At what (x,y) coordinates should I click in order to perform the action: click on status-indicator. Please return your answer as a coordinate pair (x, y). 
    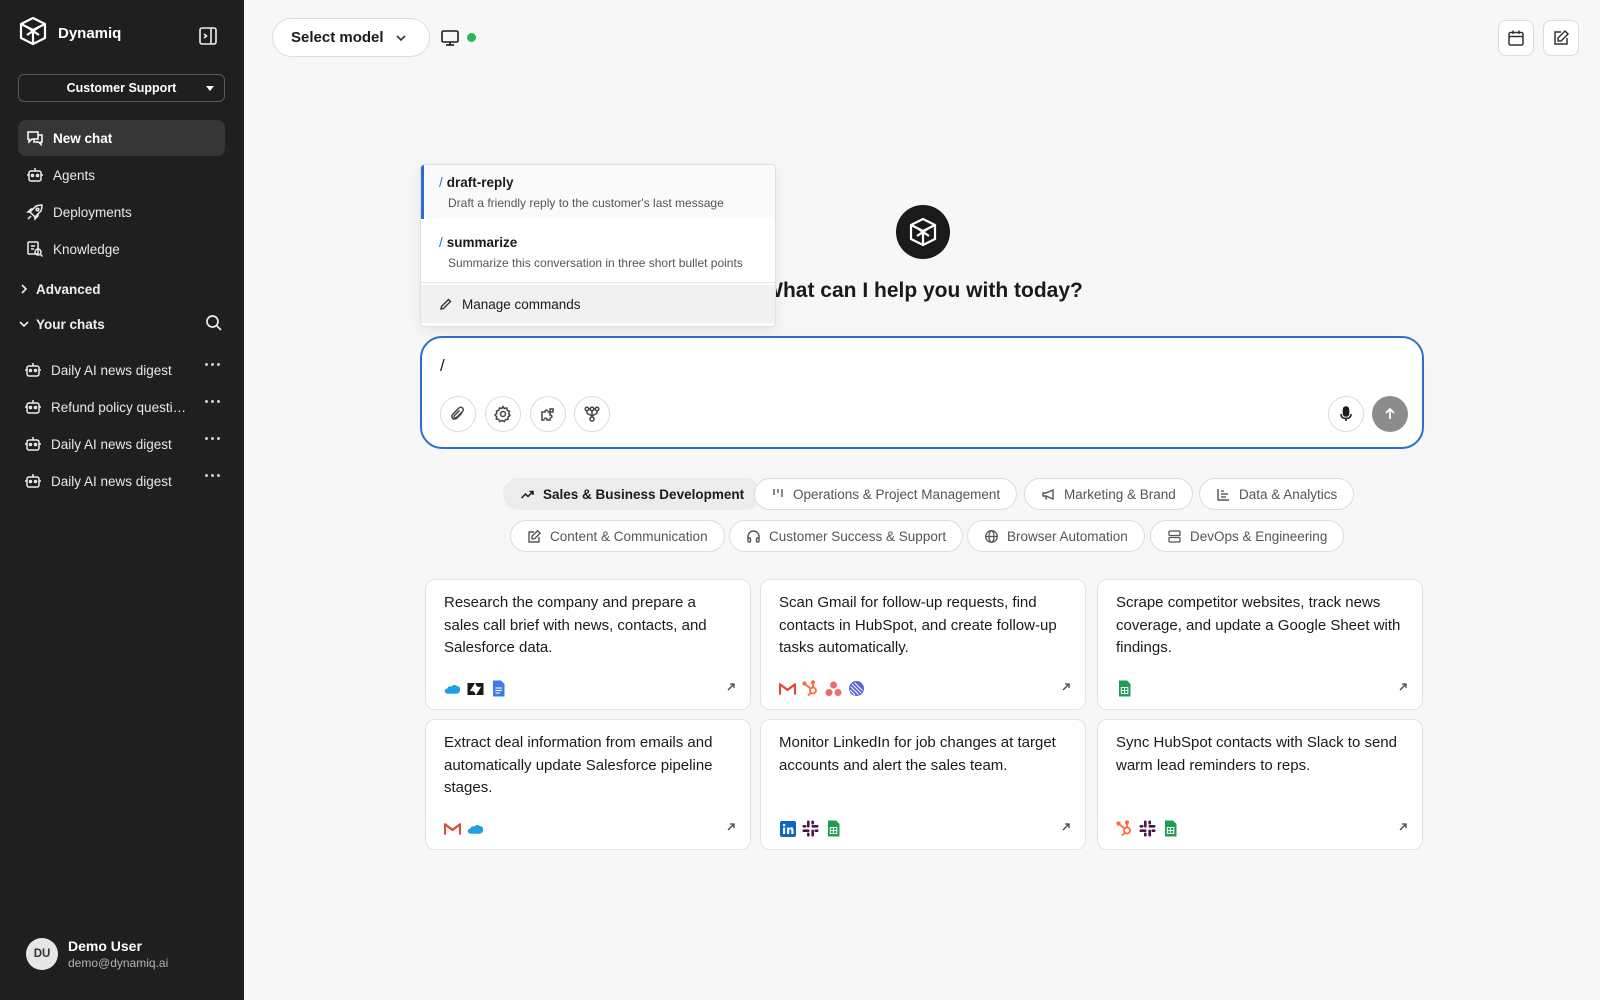
    Looking at the image, I should click on (471, 37).